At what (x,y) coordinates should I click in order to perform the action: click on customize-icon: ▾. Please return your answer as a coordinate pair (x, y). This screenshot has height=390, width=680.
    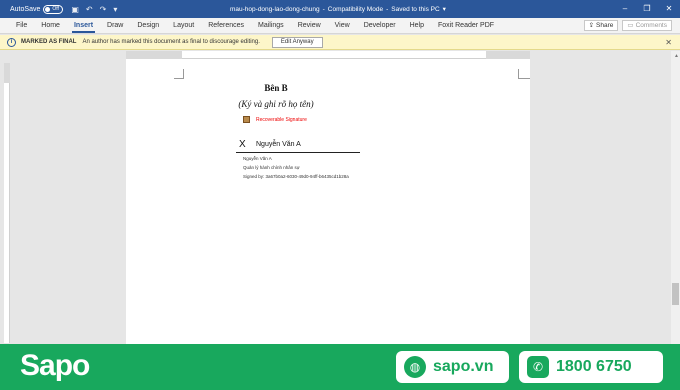
    Looking at the image, I should click on (115, 9).